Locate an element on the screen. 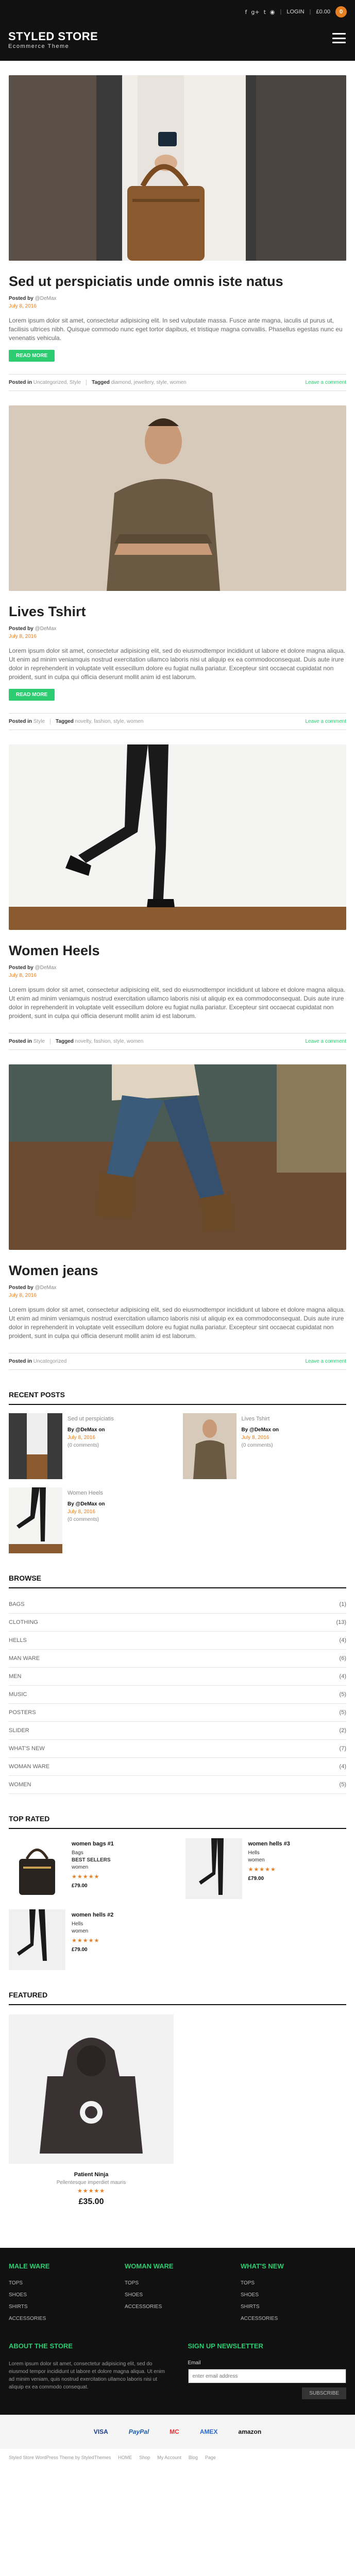 Image resolution: width=355 pixels, height=2576 pixels. category-item: HELLS (4) is located at coordinates (177, 1641).